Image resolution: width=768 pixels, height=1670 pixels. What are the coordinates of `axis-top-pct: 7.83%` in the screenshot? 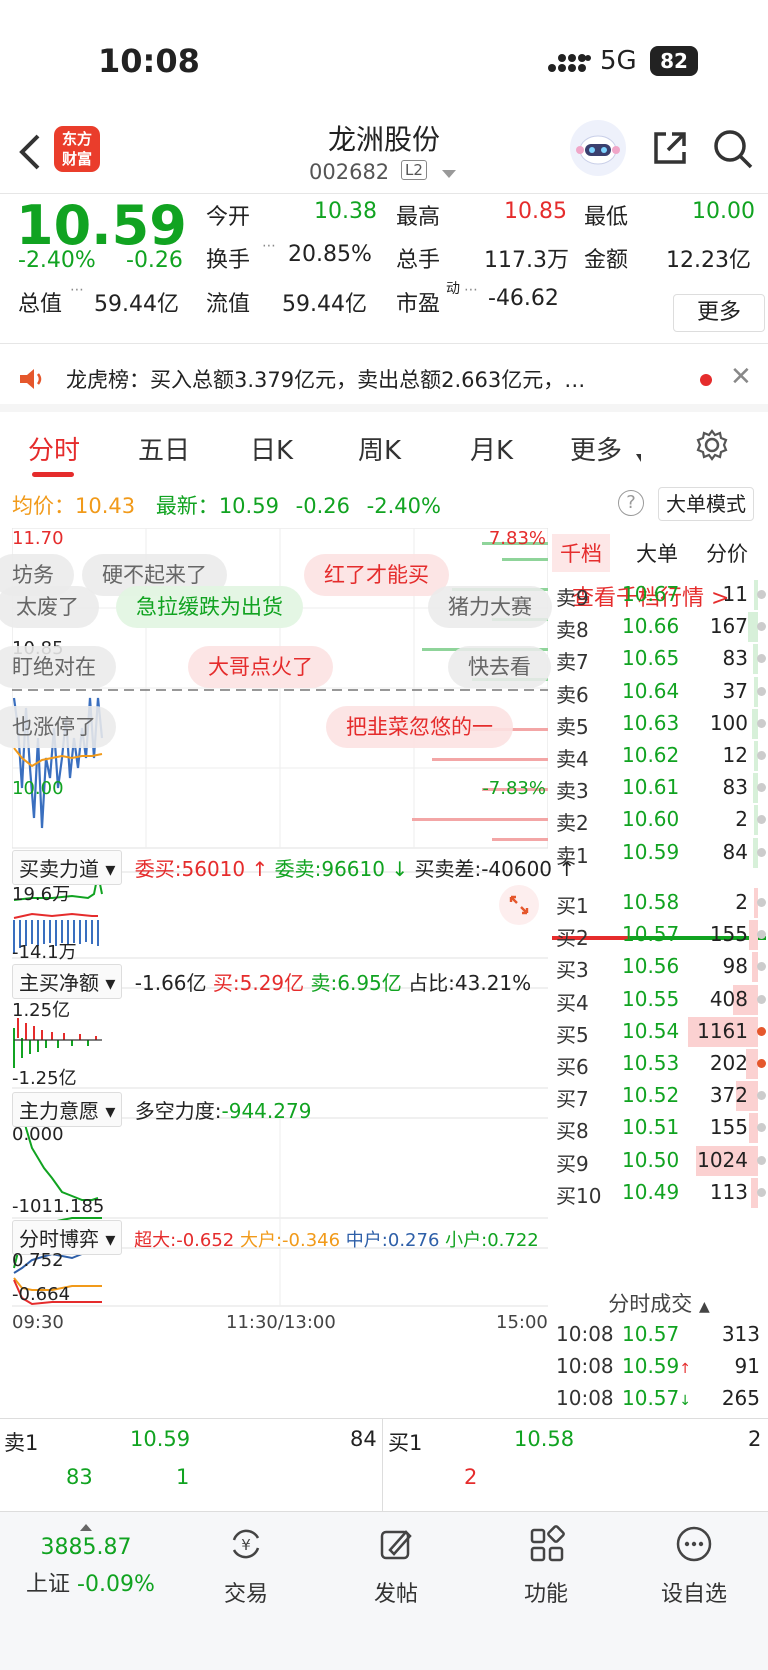 It's located at (517, 538).